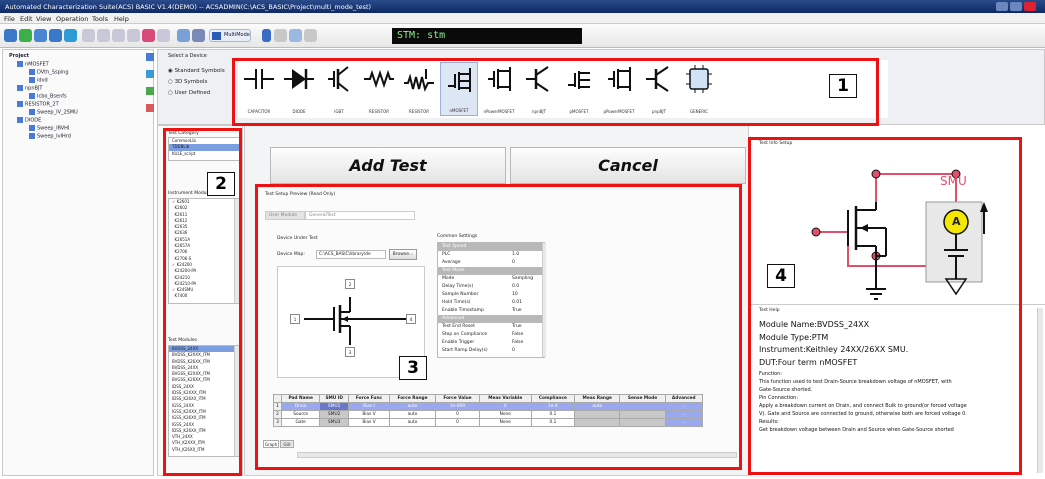 Image resolution: width=1045 pixels, height=479 pixels. I want to click on settings-row: PLC 1.0, so click(492, 255).